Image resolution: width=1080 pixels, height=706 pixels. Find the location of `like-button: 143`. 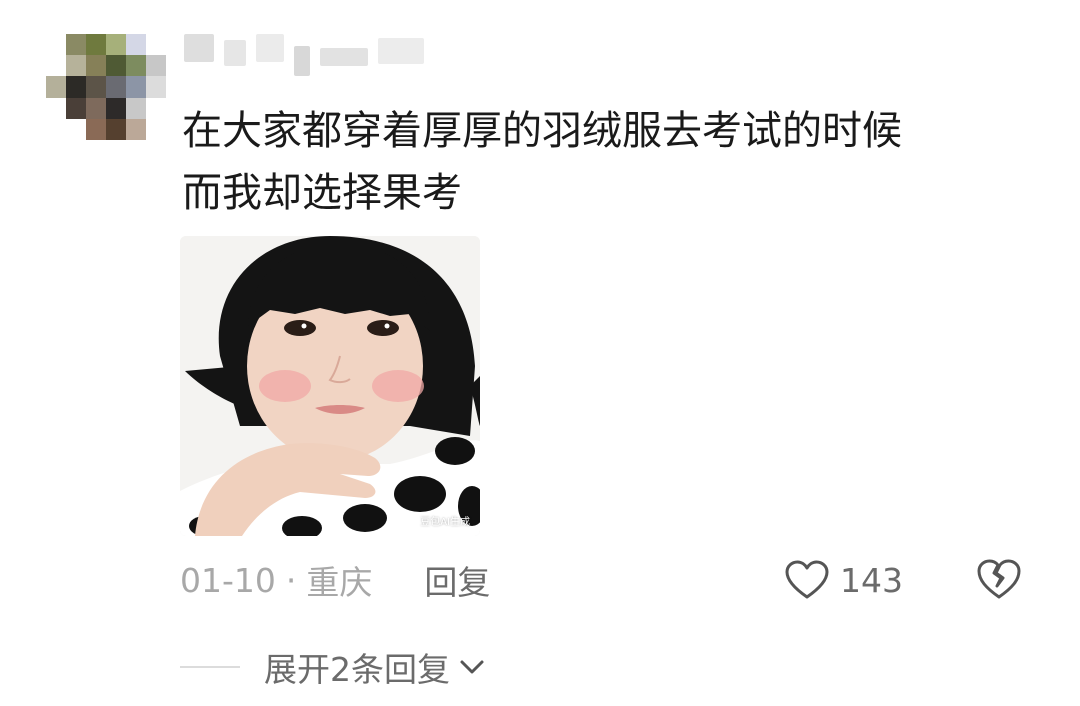

like-button: 143 is located at coordinates (843, 580).